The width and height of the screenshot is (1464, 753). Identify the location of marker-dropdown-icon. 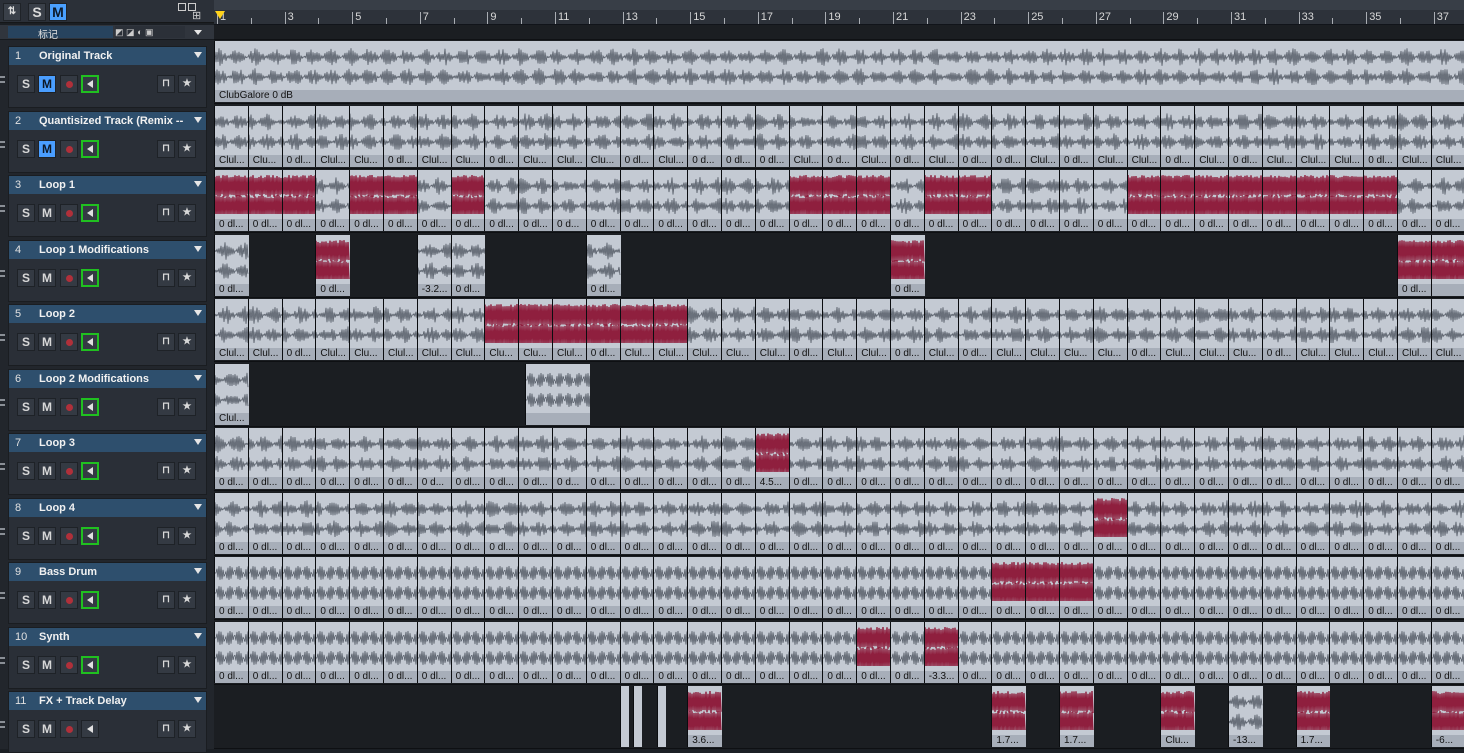
(198, 32).